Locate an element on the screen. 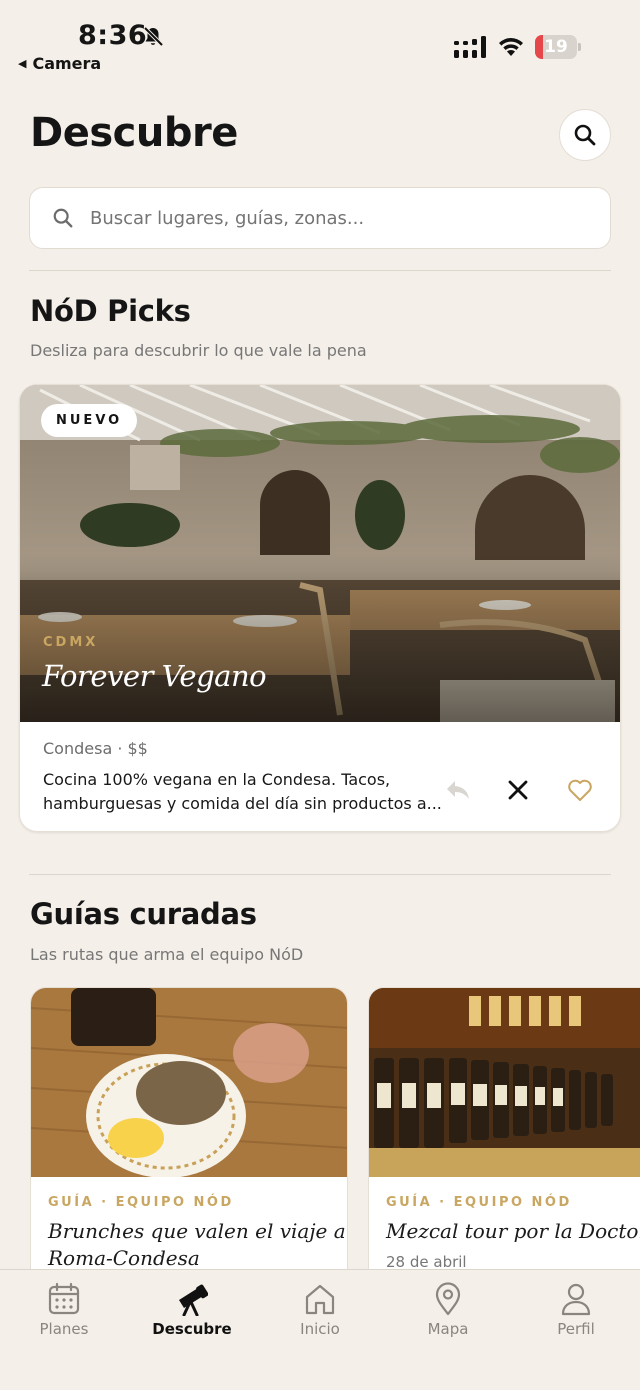 The width and height of the screenshot is (640, 1390). pick-meta: Condesa · $$ is located at coordinates (95, 748).